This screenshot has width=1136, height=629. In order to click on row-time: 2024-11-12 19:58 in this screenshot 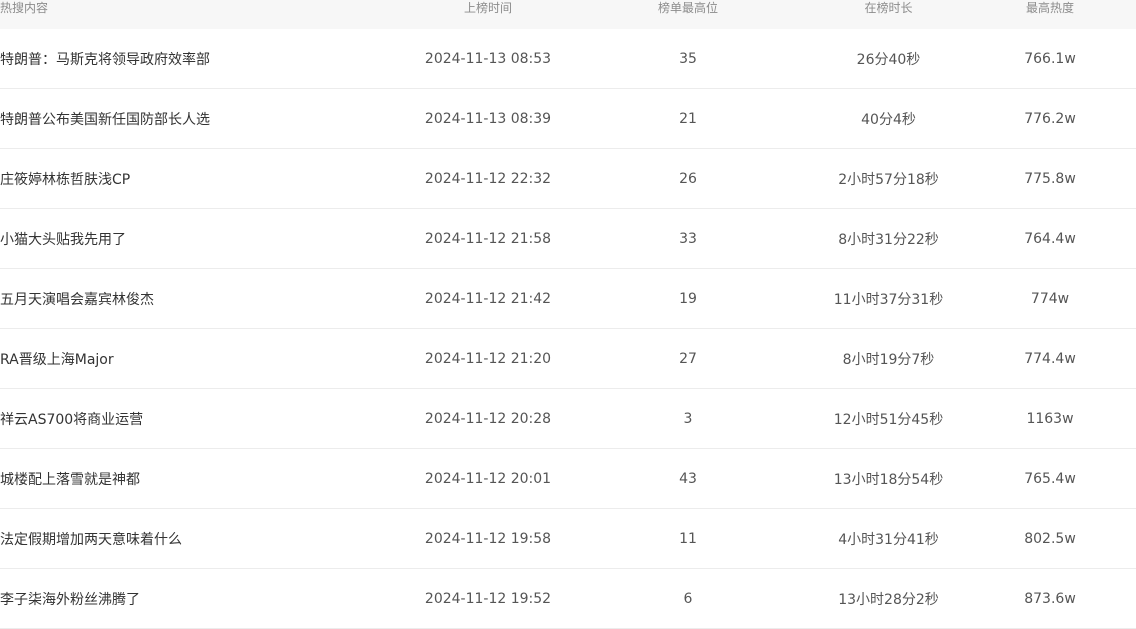, I will do `click(488, 538)`.